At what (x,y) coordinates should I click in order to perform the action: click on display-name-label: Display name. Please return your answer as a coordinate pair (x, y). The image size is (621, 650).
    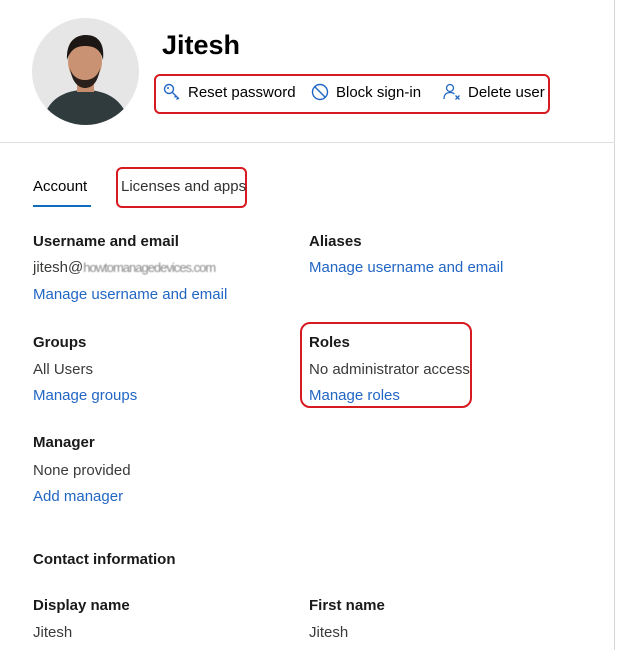
    Looking at the image, I should click on (81, 605).